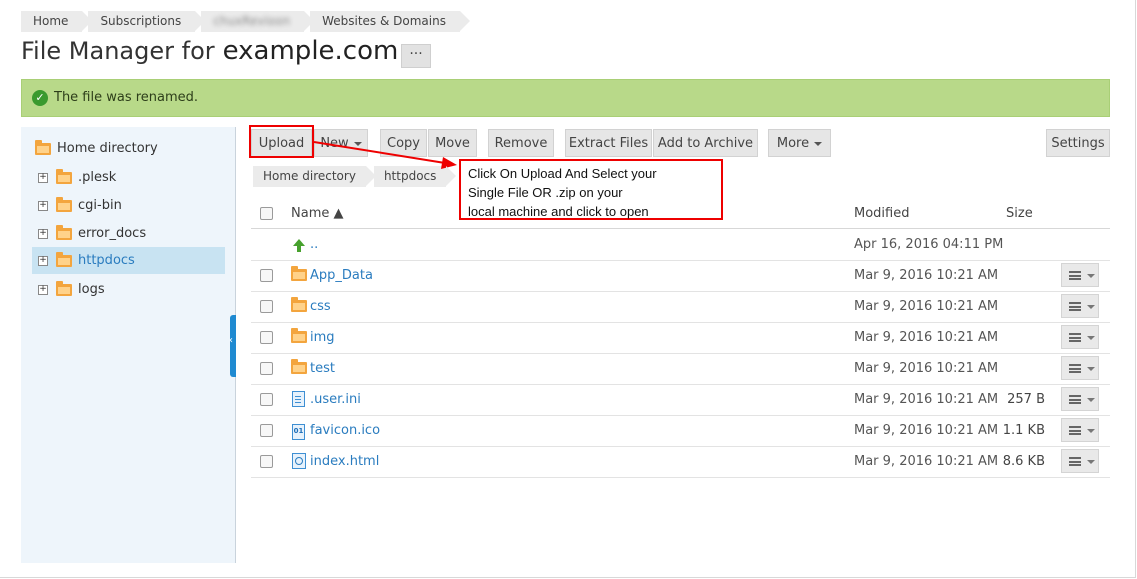  I want to click on ellipsis-icon: ···, so click(416, 54).